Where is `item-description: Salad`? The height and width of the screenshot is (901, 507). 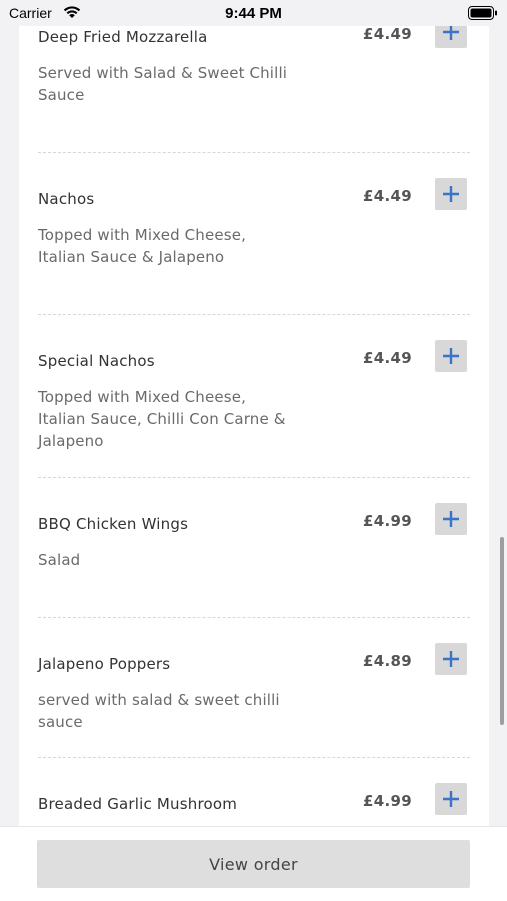 item-description: Salad is located at coordinates (59, 560).